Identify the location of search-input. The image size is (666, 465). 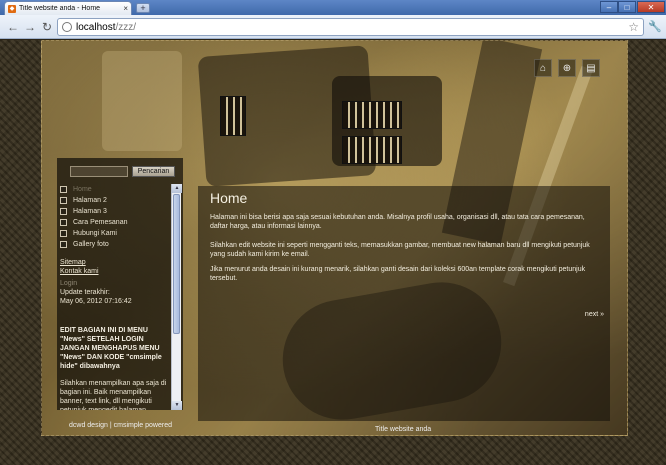
(99, 171).